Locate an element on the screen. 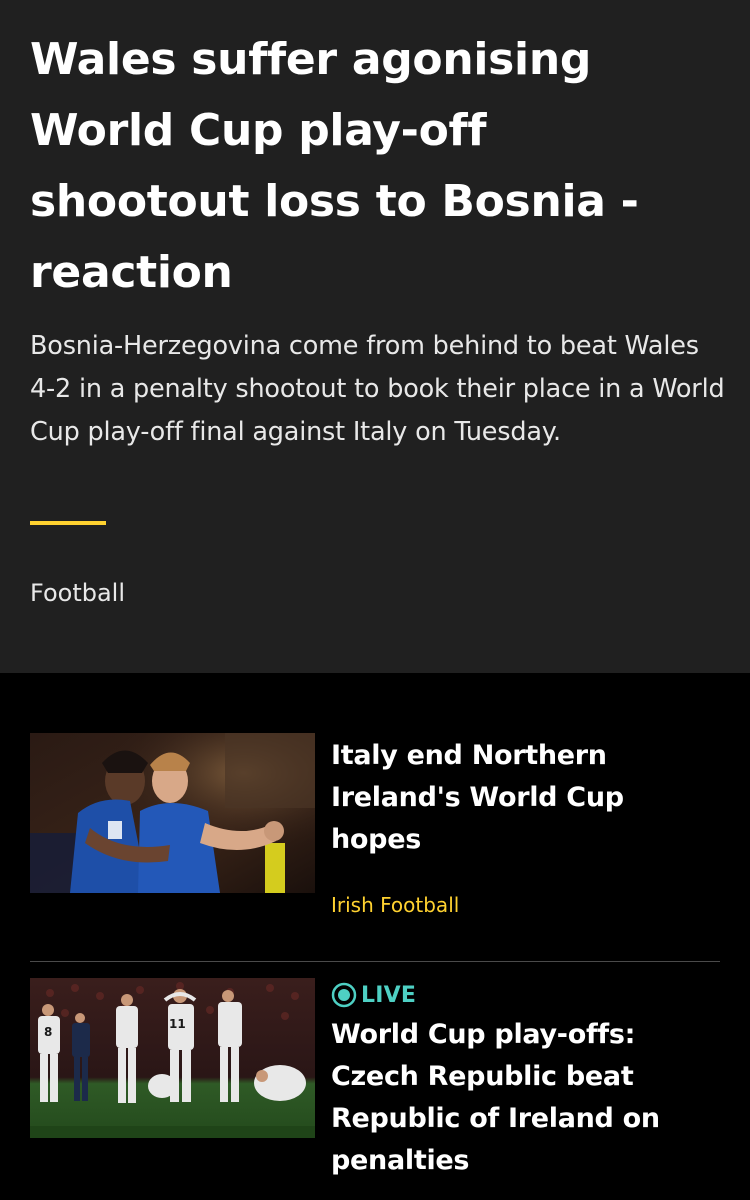  svg-text: 11 is located at coordinates (177, 1024).